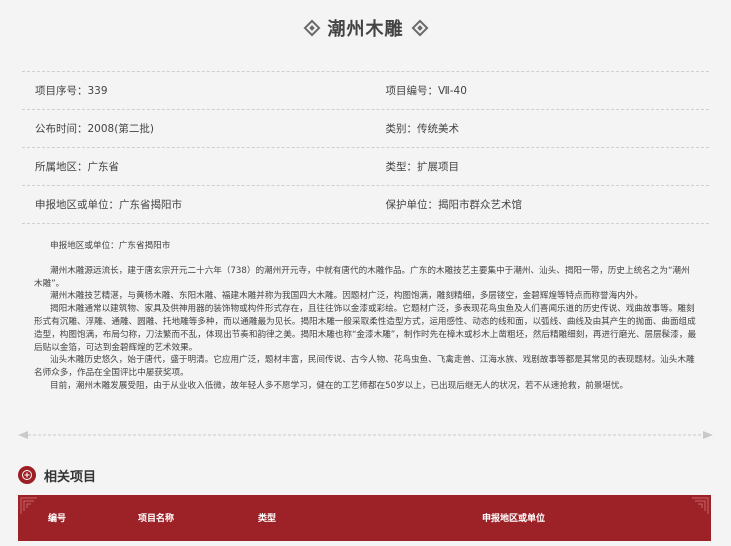  I want to click on page-title: 潮州木雕, so click(365, 29).